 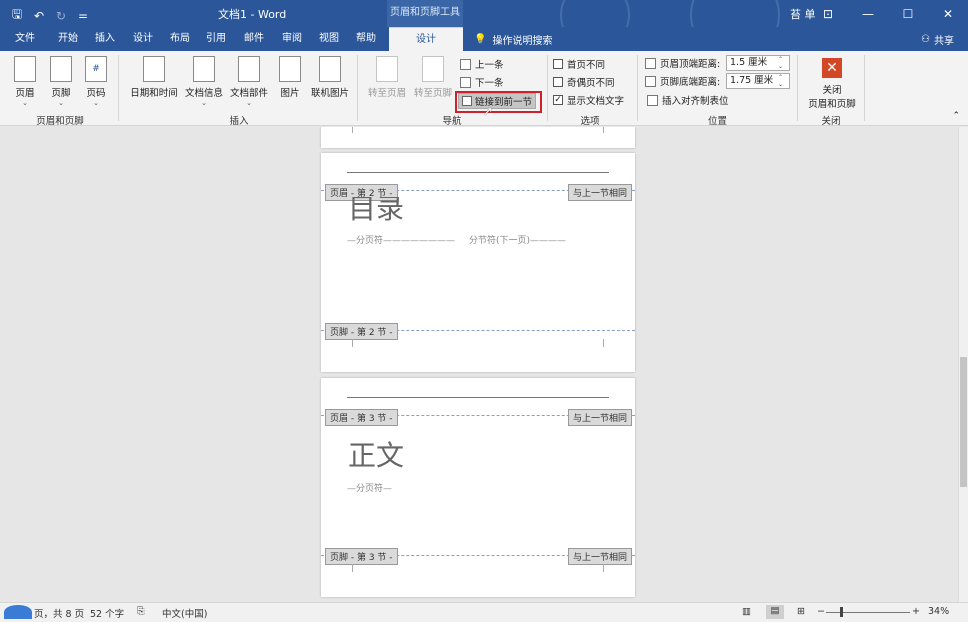 What do you see at coordinates (579, 64) in the screenshot?
I see `different-first-page-checkbox: 首页不同` at bounding box center [579, 64].